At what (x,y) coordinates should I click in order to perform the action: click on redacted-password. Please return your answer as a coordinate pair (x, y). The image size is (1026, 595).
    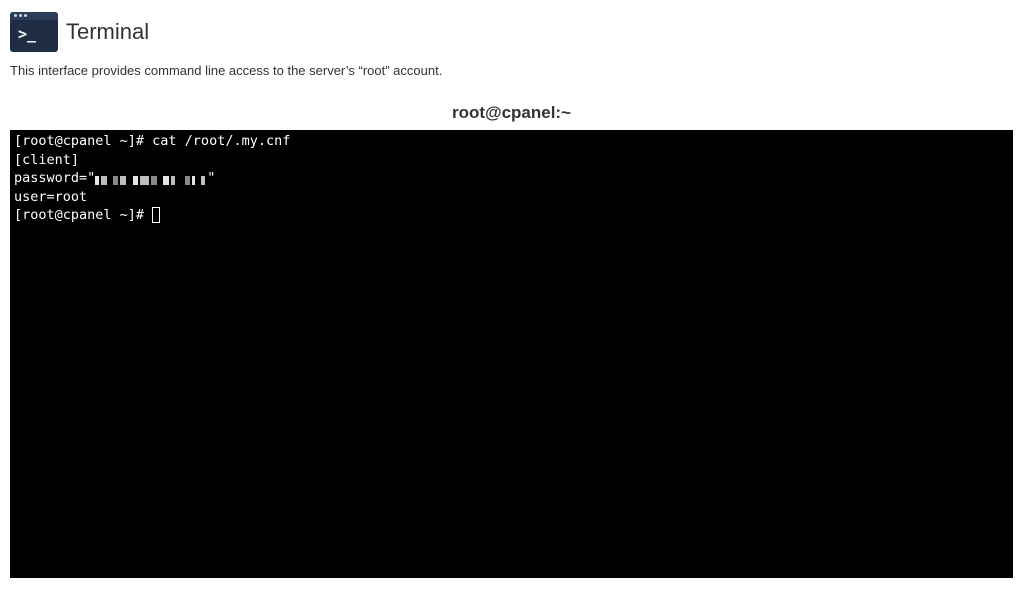
    Looking at the image, I should click on (151, 178).